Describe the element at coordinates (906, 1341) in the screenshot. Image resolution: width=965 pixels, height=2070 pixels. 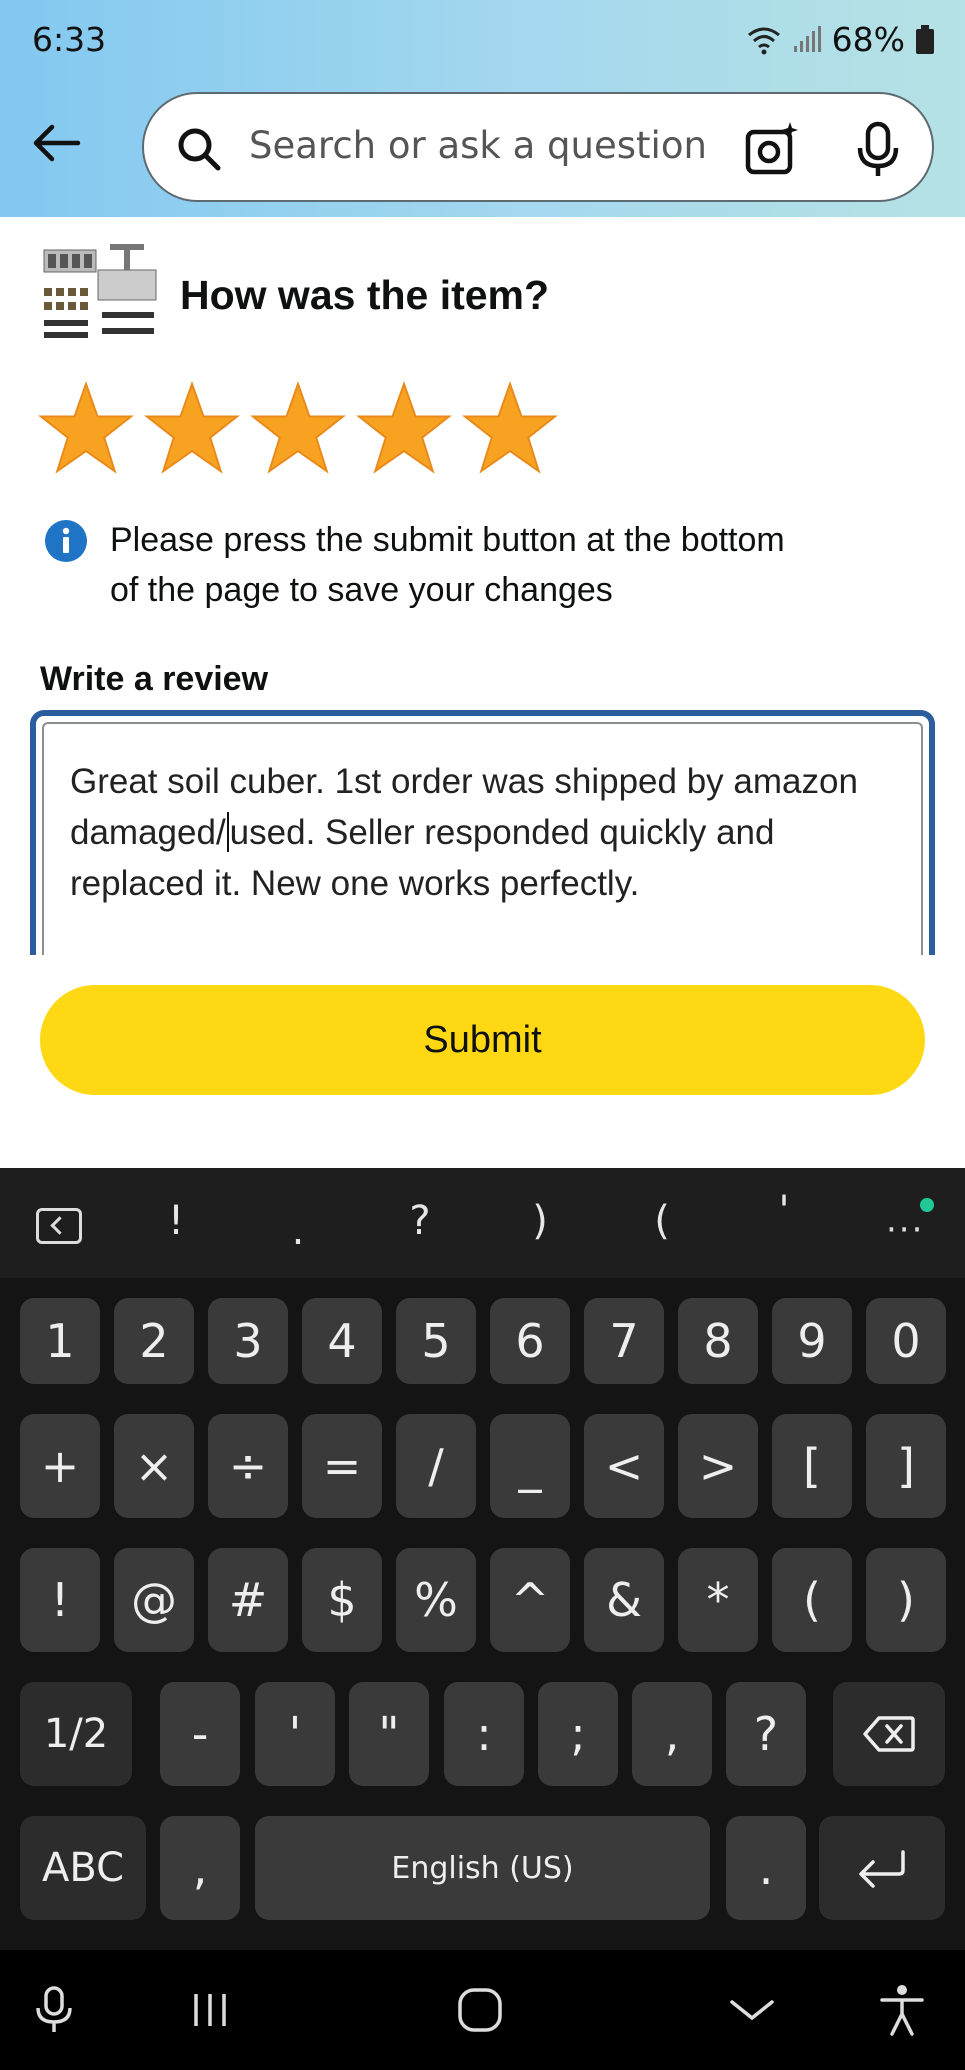
I see `key: 0` at that location.